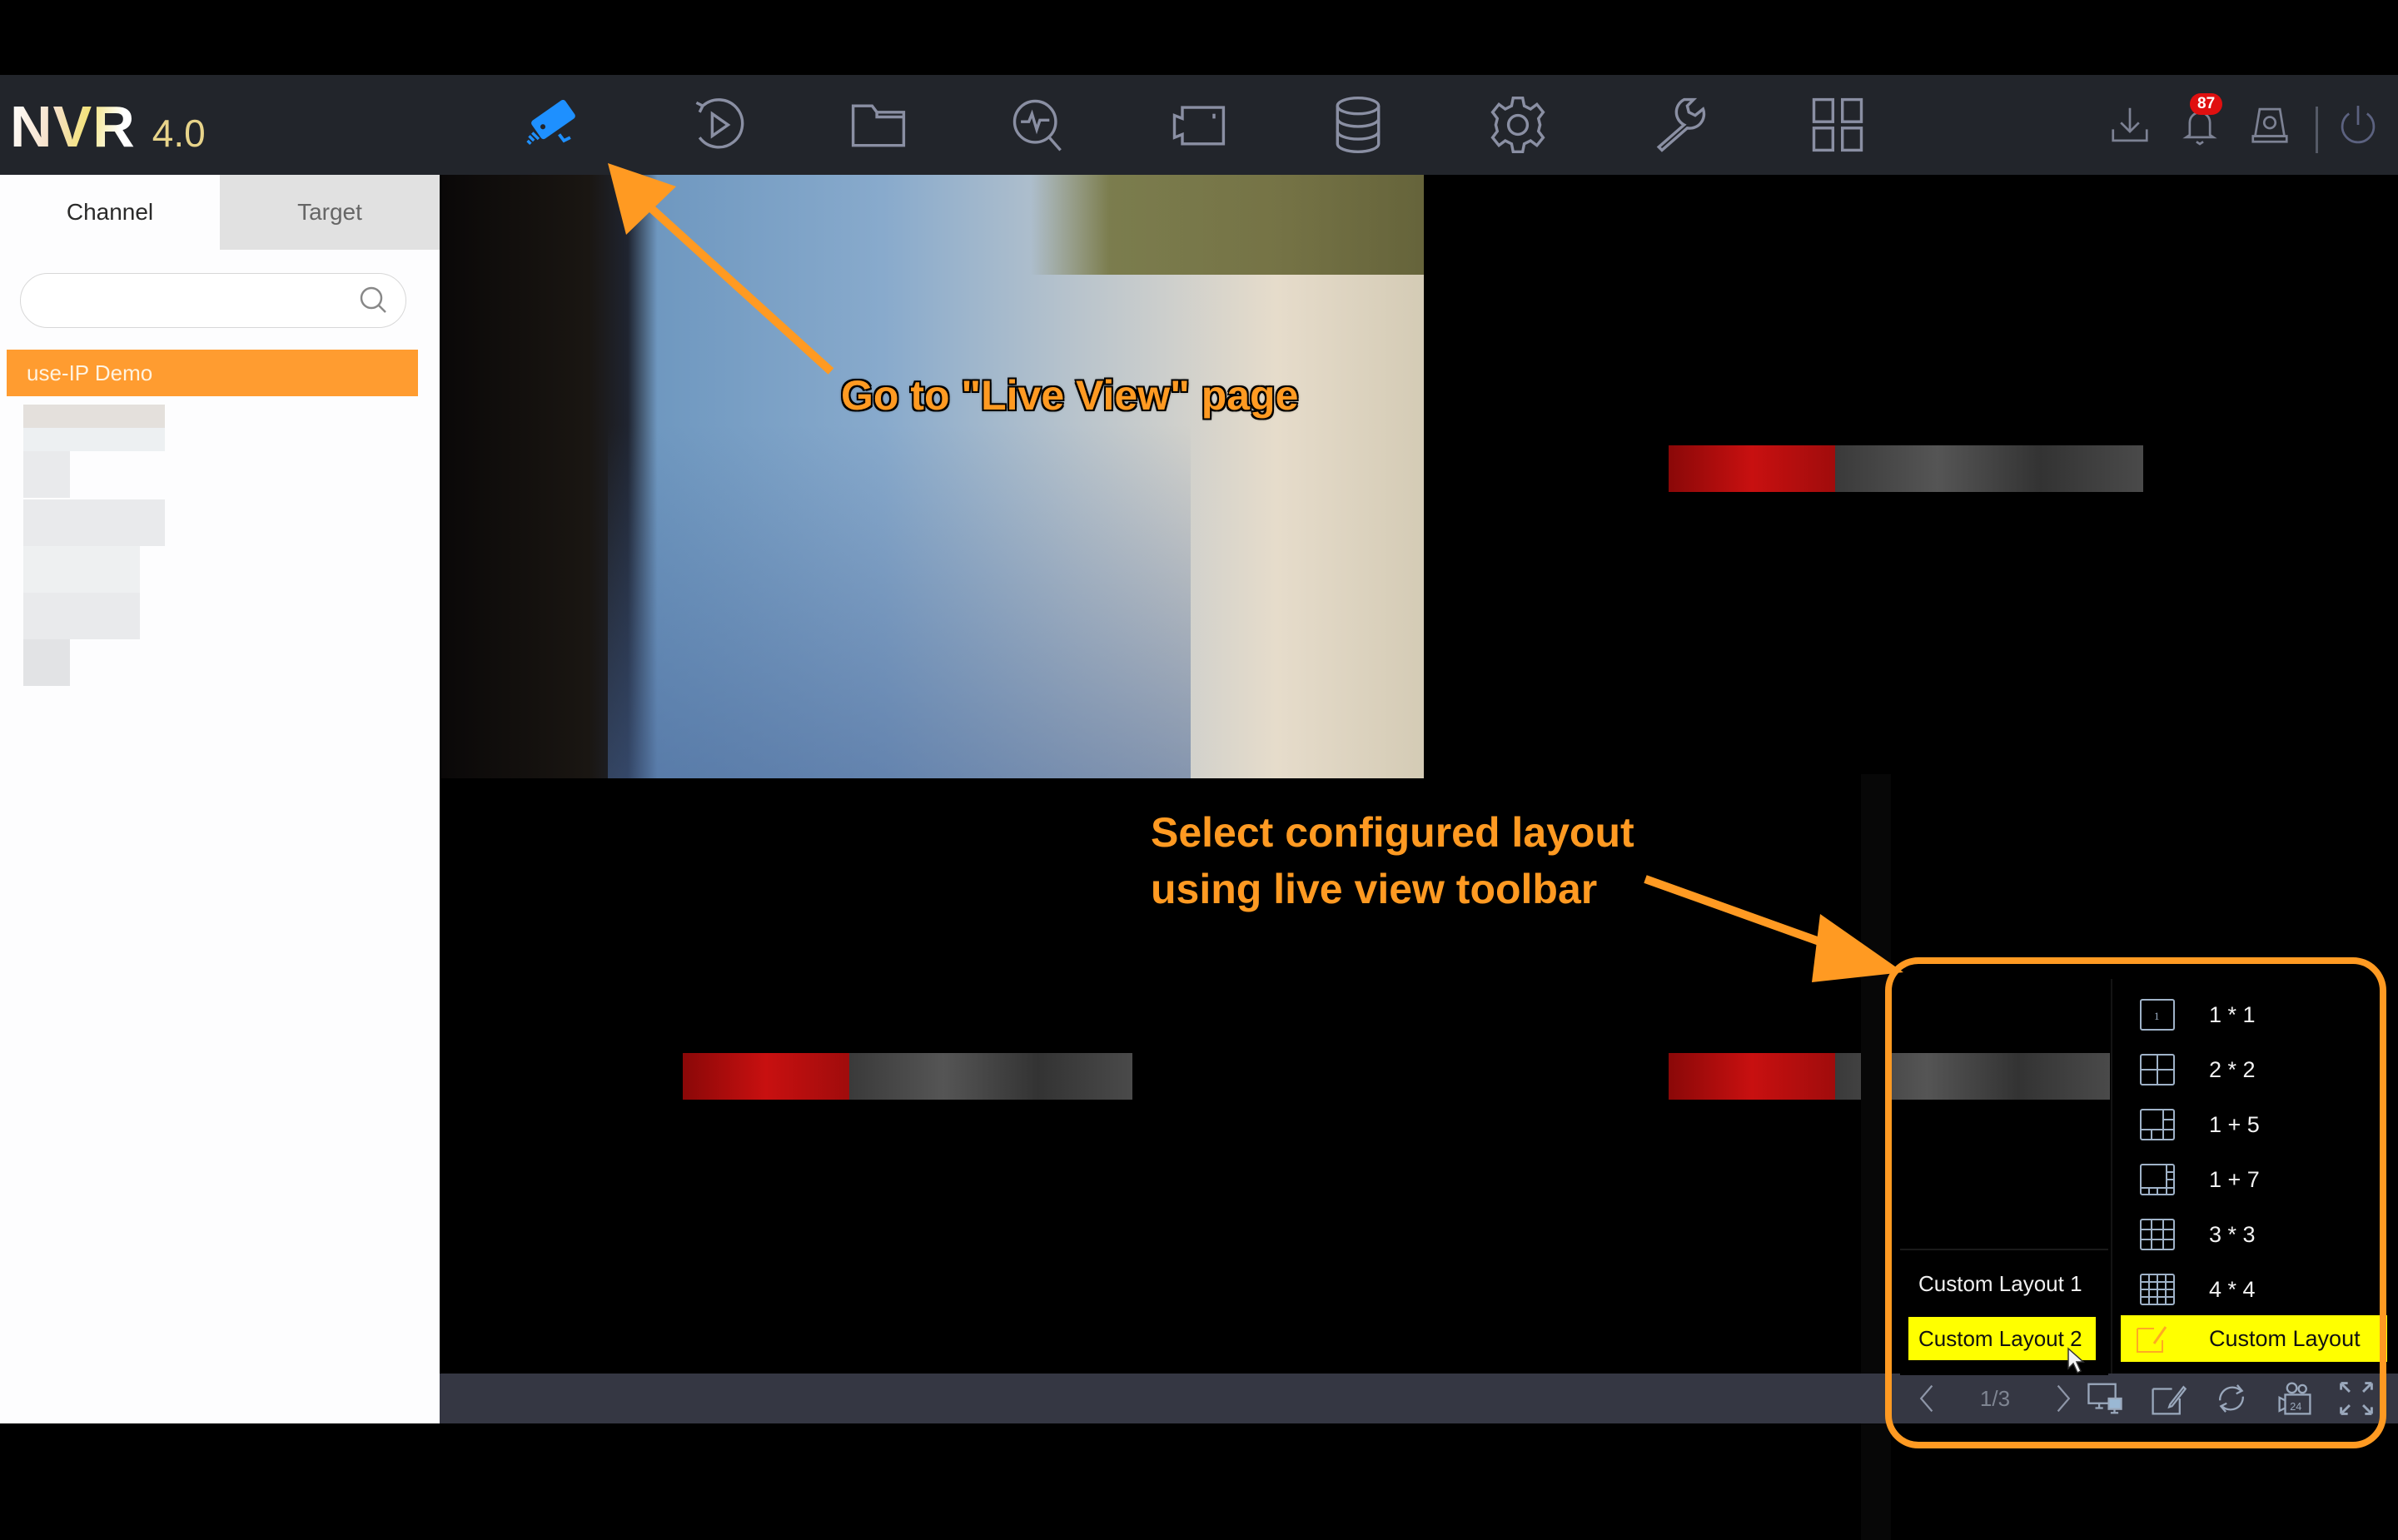 The width and height of the screenshot is (2398, 1540). I want to click on nav-maintenance, so click(1678, 125).